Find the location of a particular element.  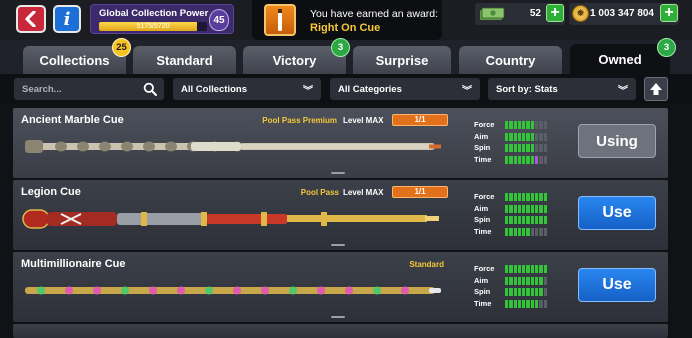

sort-direction-button is located at coordinates (656, 89).